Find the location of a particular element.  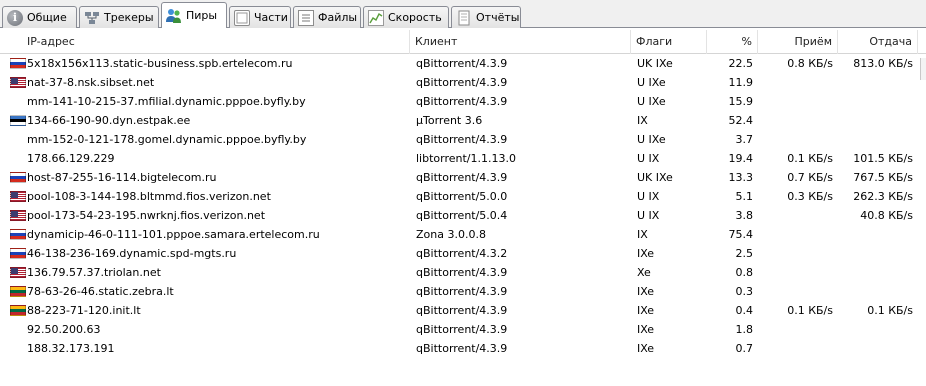

cell-upload: 813.0 КБ/s is located at coordinates (883, 63).